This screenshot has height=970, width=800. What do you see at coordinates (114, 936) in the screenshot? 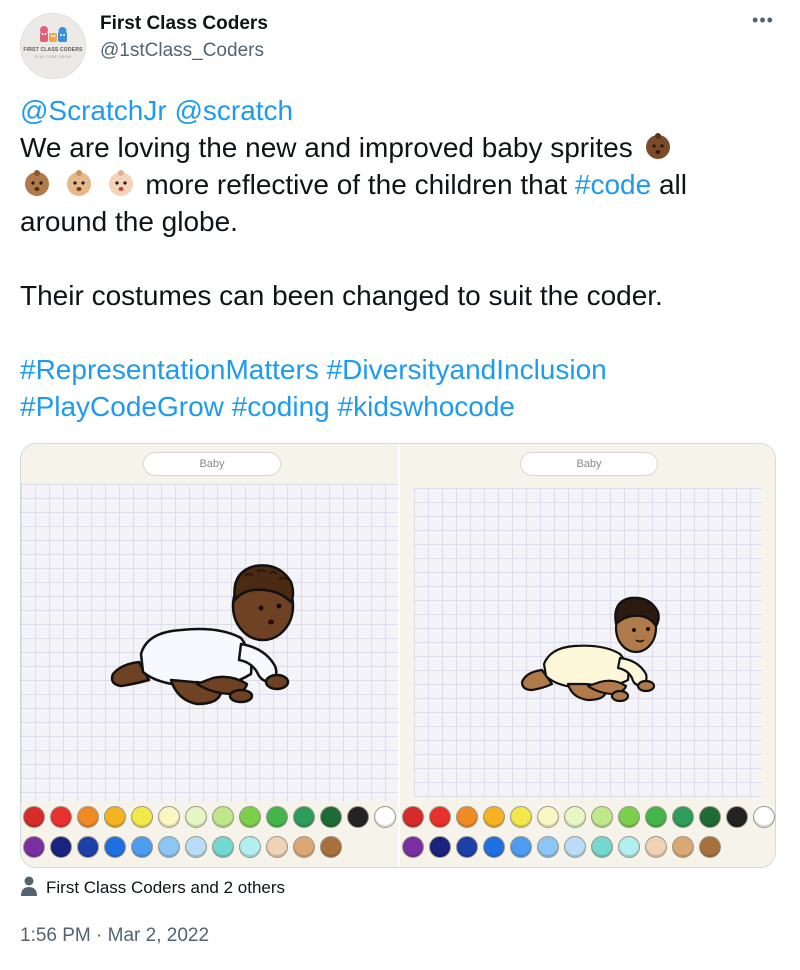
I see `tweet-timestamp: 1:56 PM · Mar 2, 2022` at bounding box center [114, 936].